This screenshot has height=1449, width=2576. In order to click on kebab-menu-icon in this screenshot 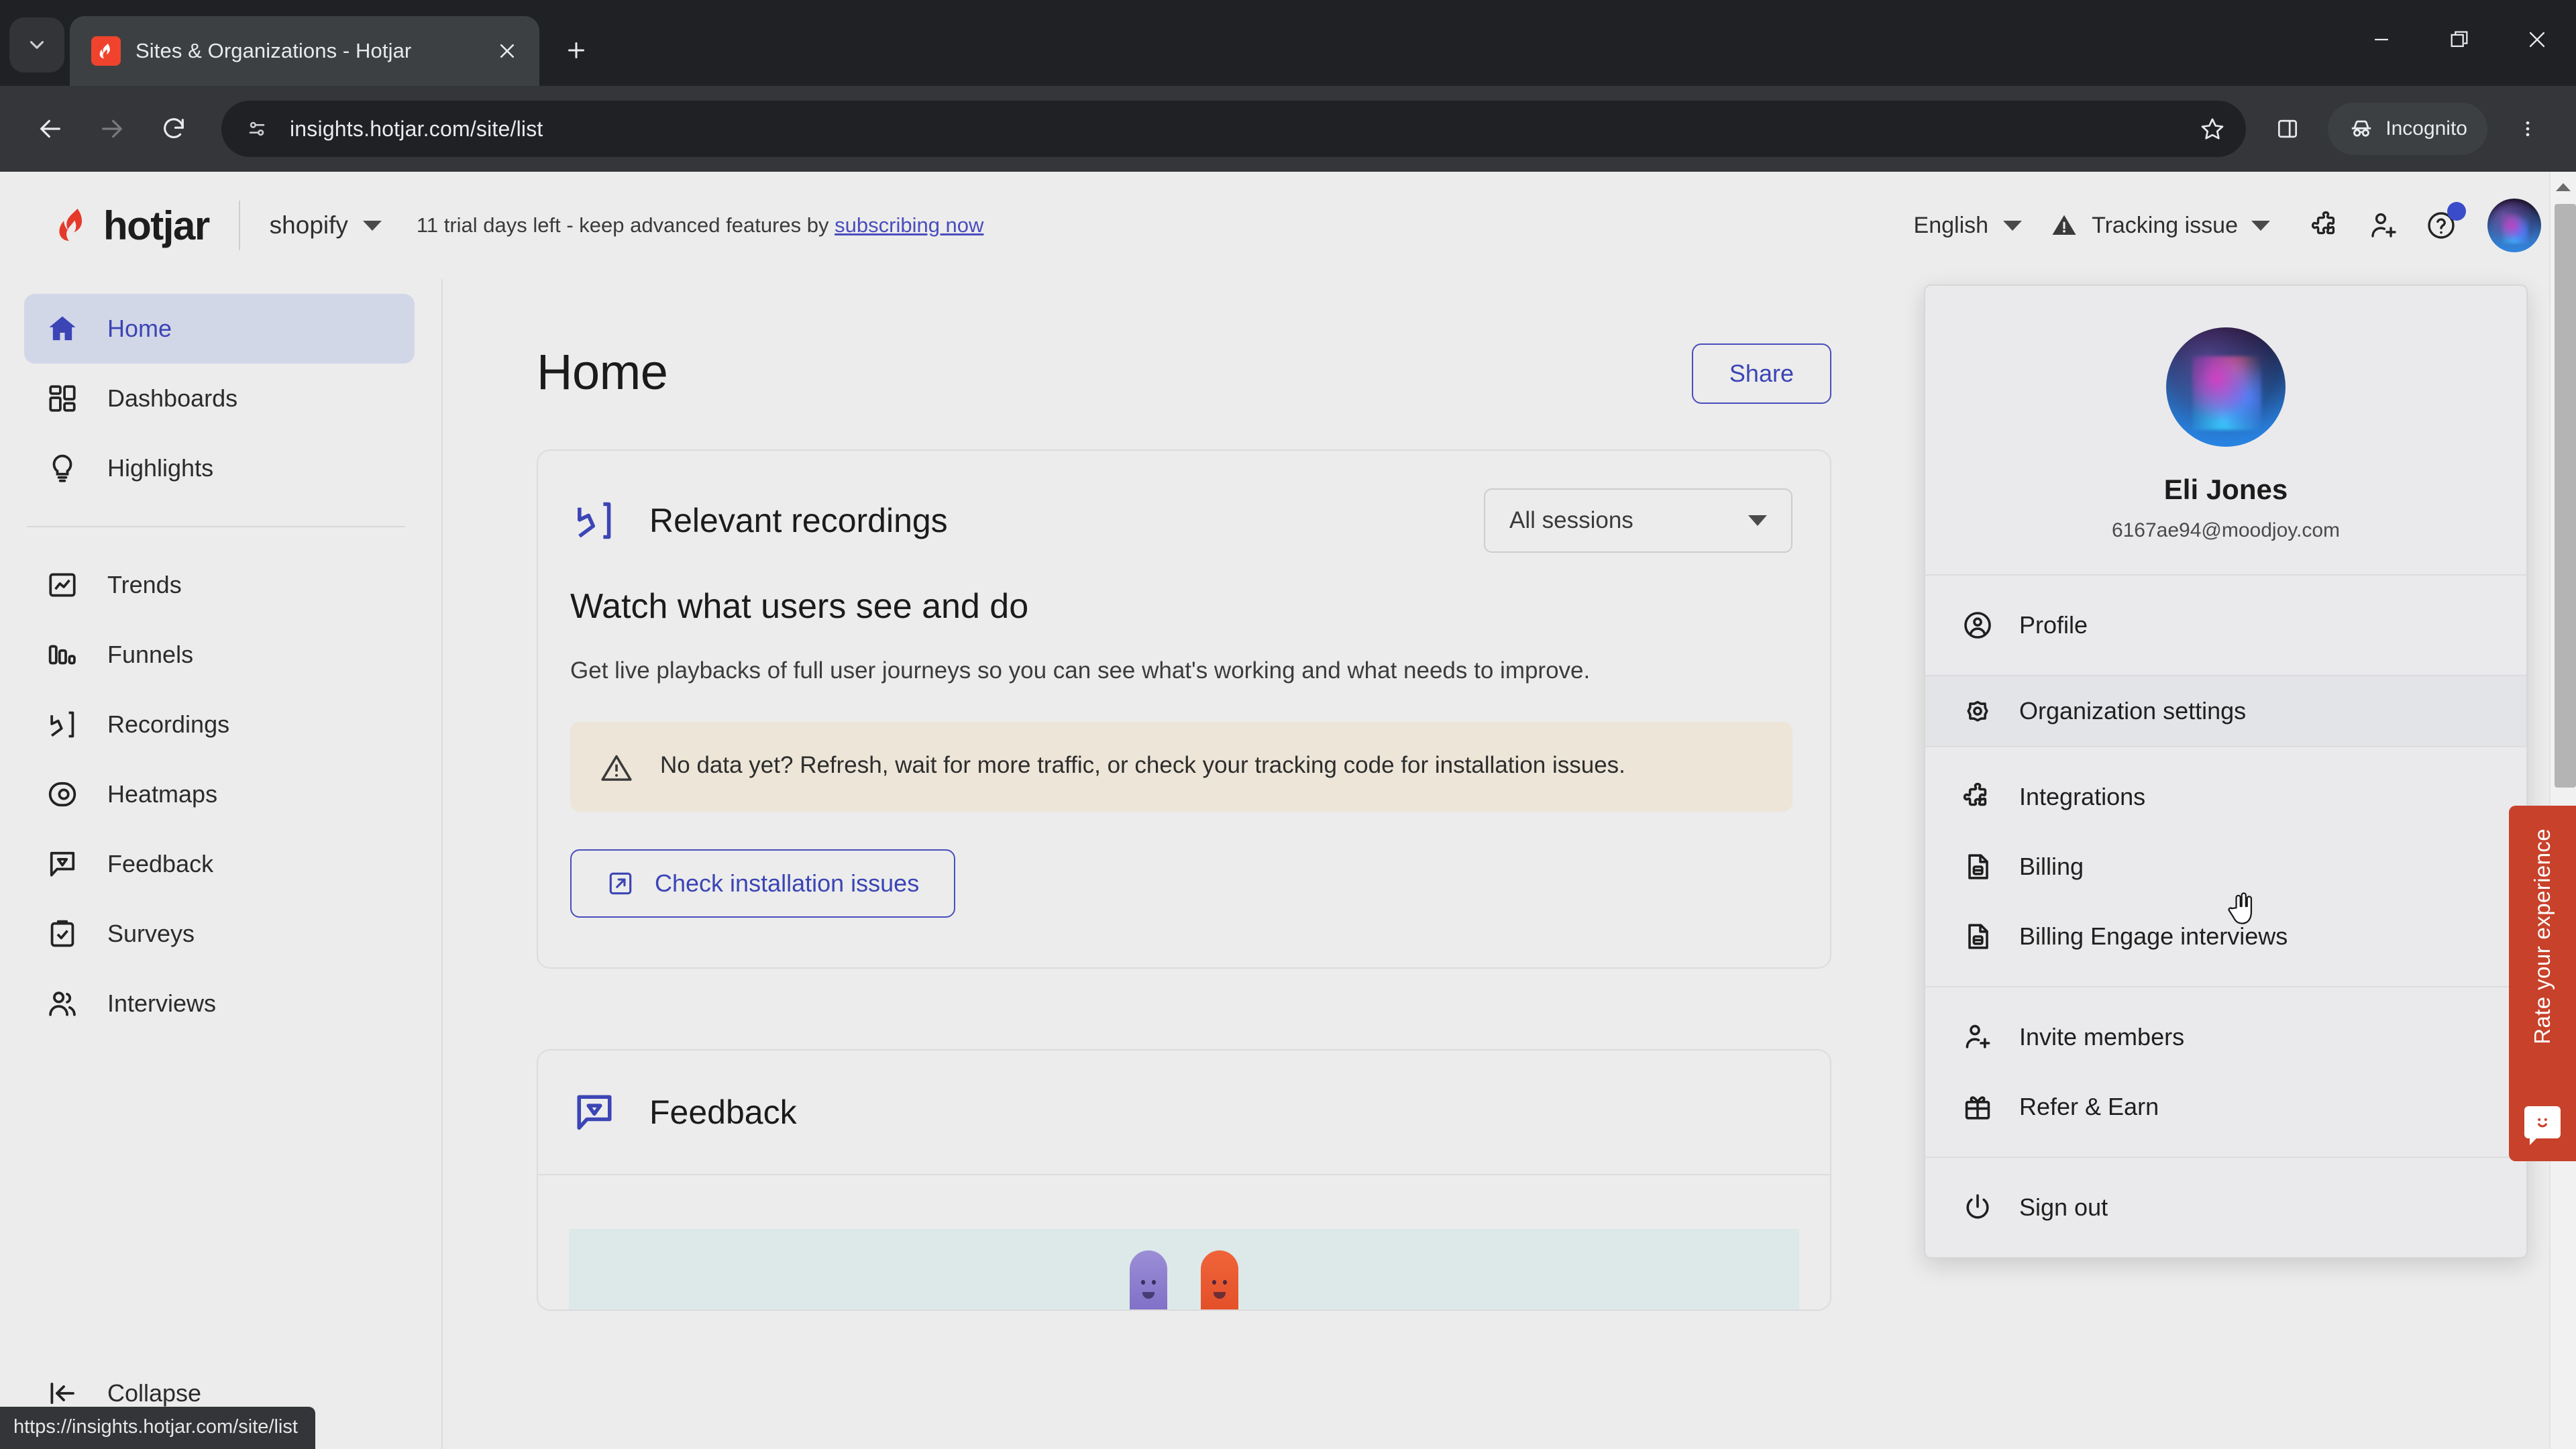, I will do `click(2528, 129)`.